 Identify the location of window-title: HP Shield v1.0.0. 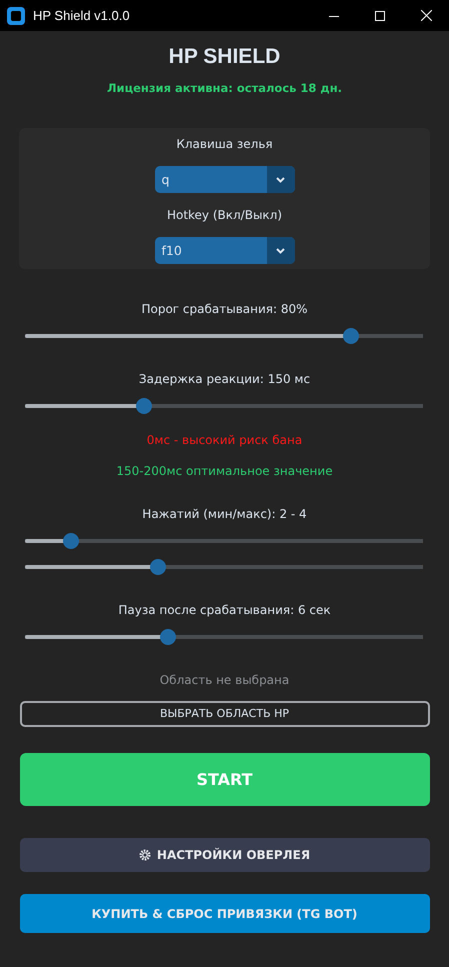
(82, 16).